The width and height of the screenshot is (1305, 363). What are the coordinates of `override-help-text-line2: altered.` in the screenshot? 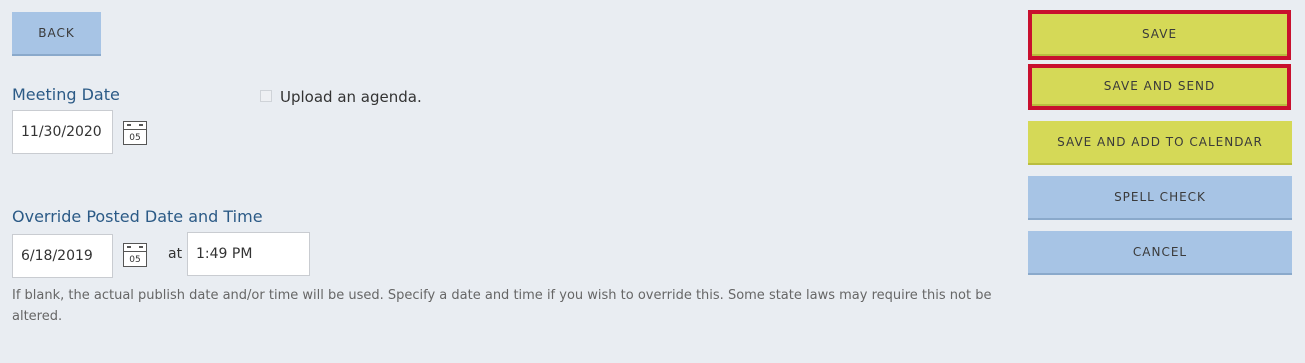 It's located at (37, 316).